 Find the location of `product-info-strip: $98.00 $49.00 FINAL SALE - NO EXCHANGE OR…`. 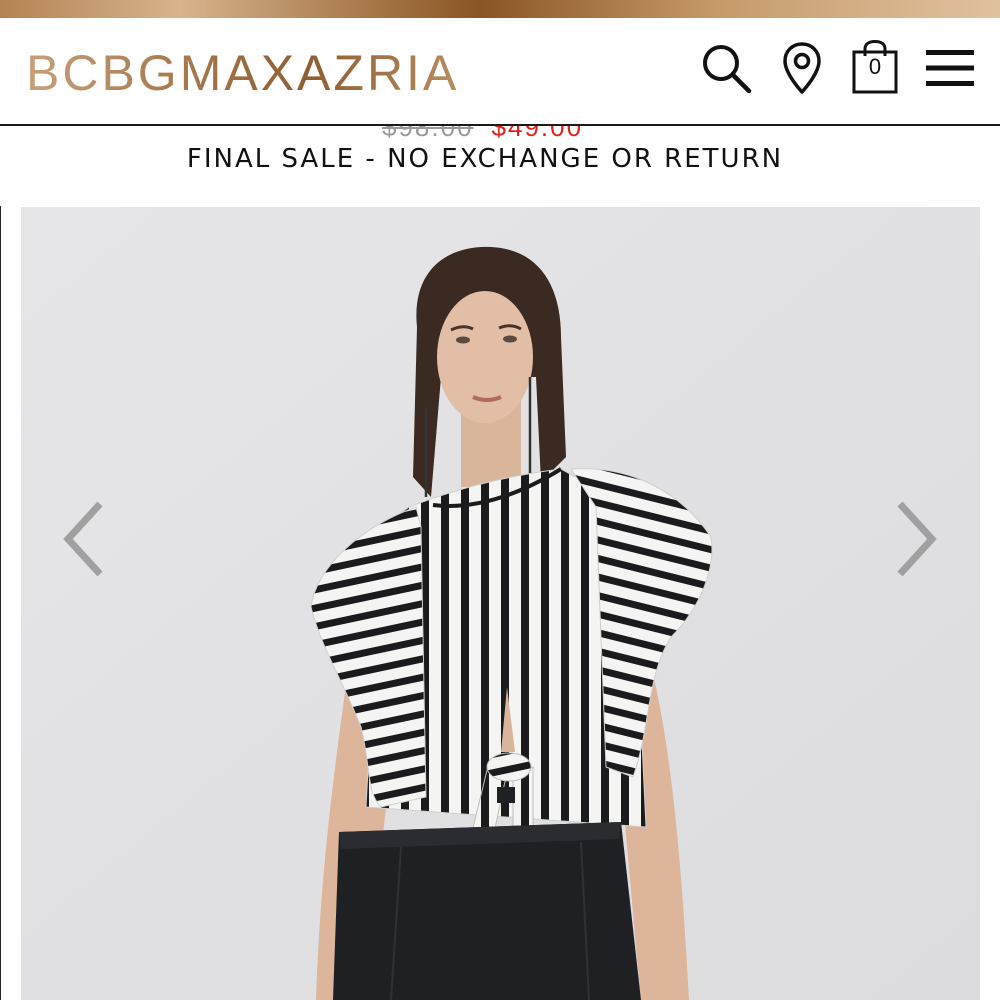

product-info-strip: $98.00 $49.00 FINAL SALE - NO EXCHANGE OR… is located at coordinates (500, 166).